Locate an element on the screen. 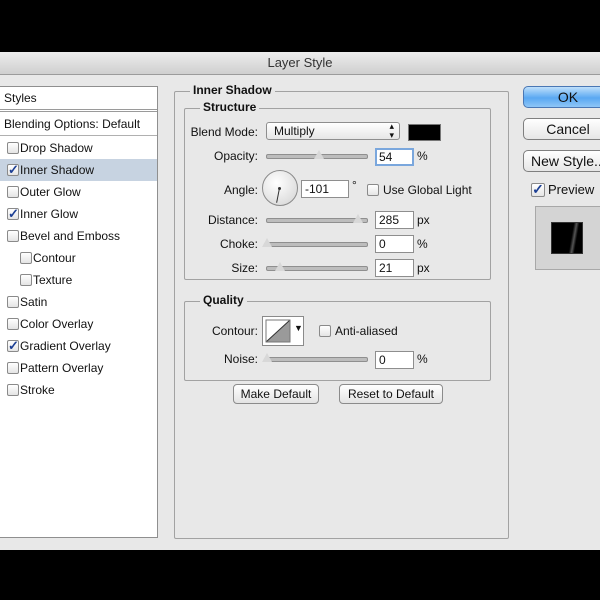 Image resolution: width=600 pixels, height=600 pixels. style-item-label: Texture is located at coordinates (53, 280).